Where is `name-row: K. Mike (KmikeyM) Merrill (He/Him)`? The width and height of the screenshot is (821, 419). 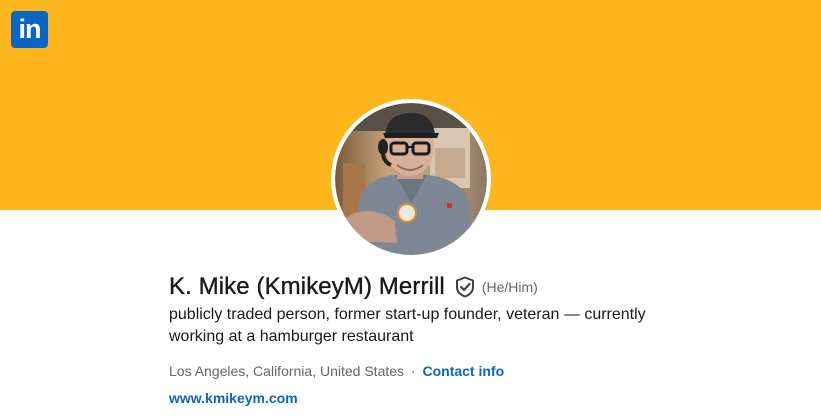 name-row: K. Mike (KmikeyM) Merrill (He/Him) is located at coordinates (449, 287).